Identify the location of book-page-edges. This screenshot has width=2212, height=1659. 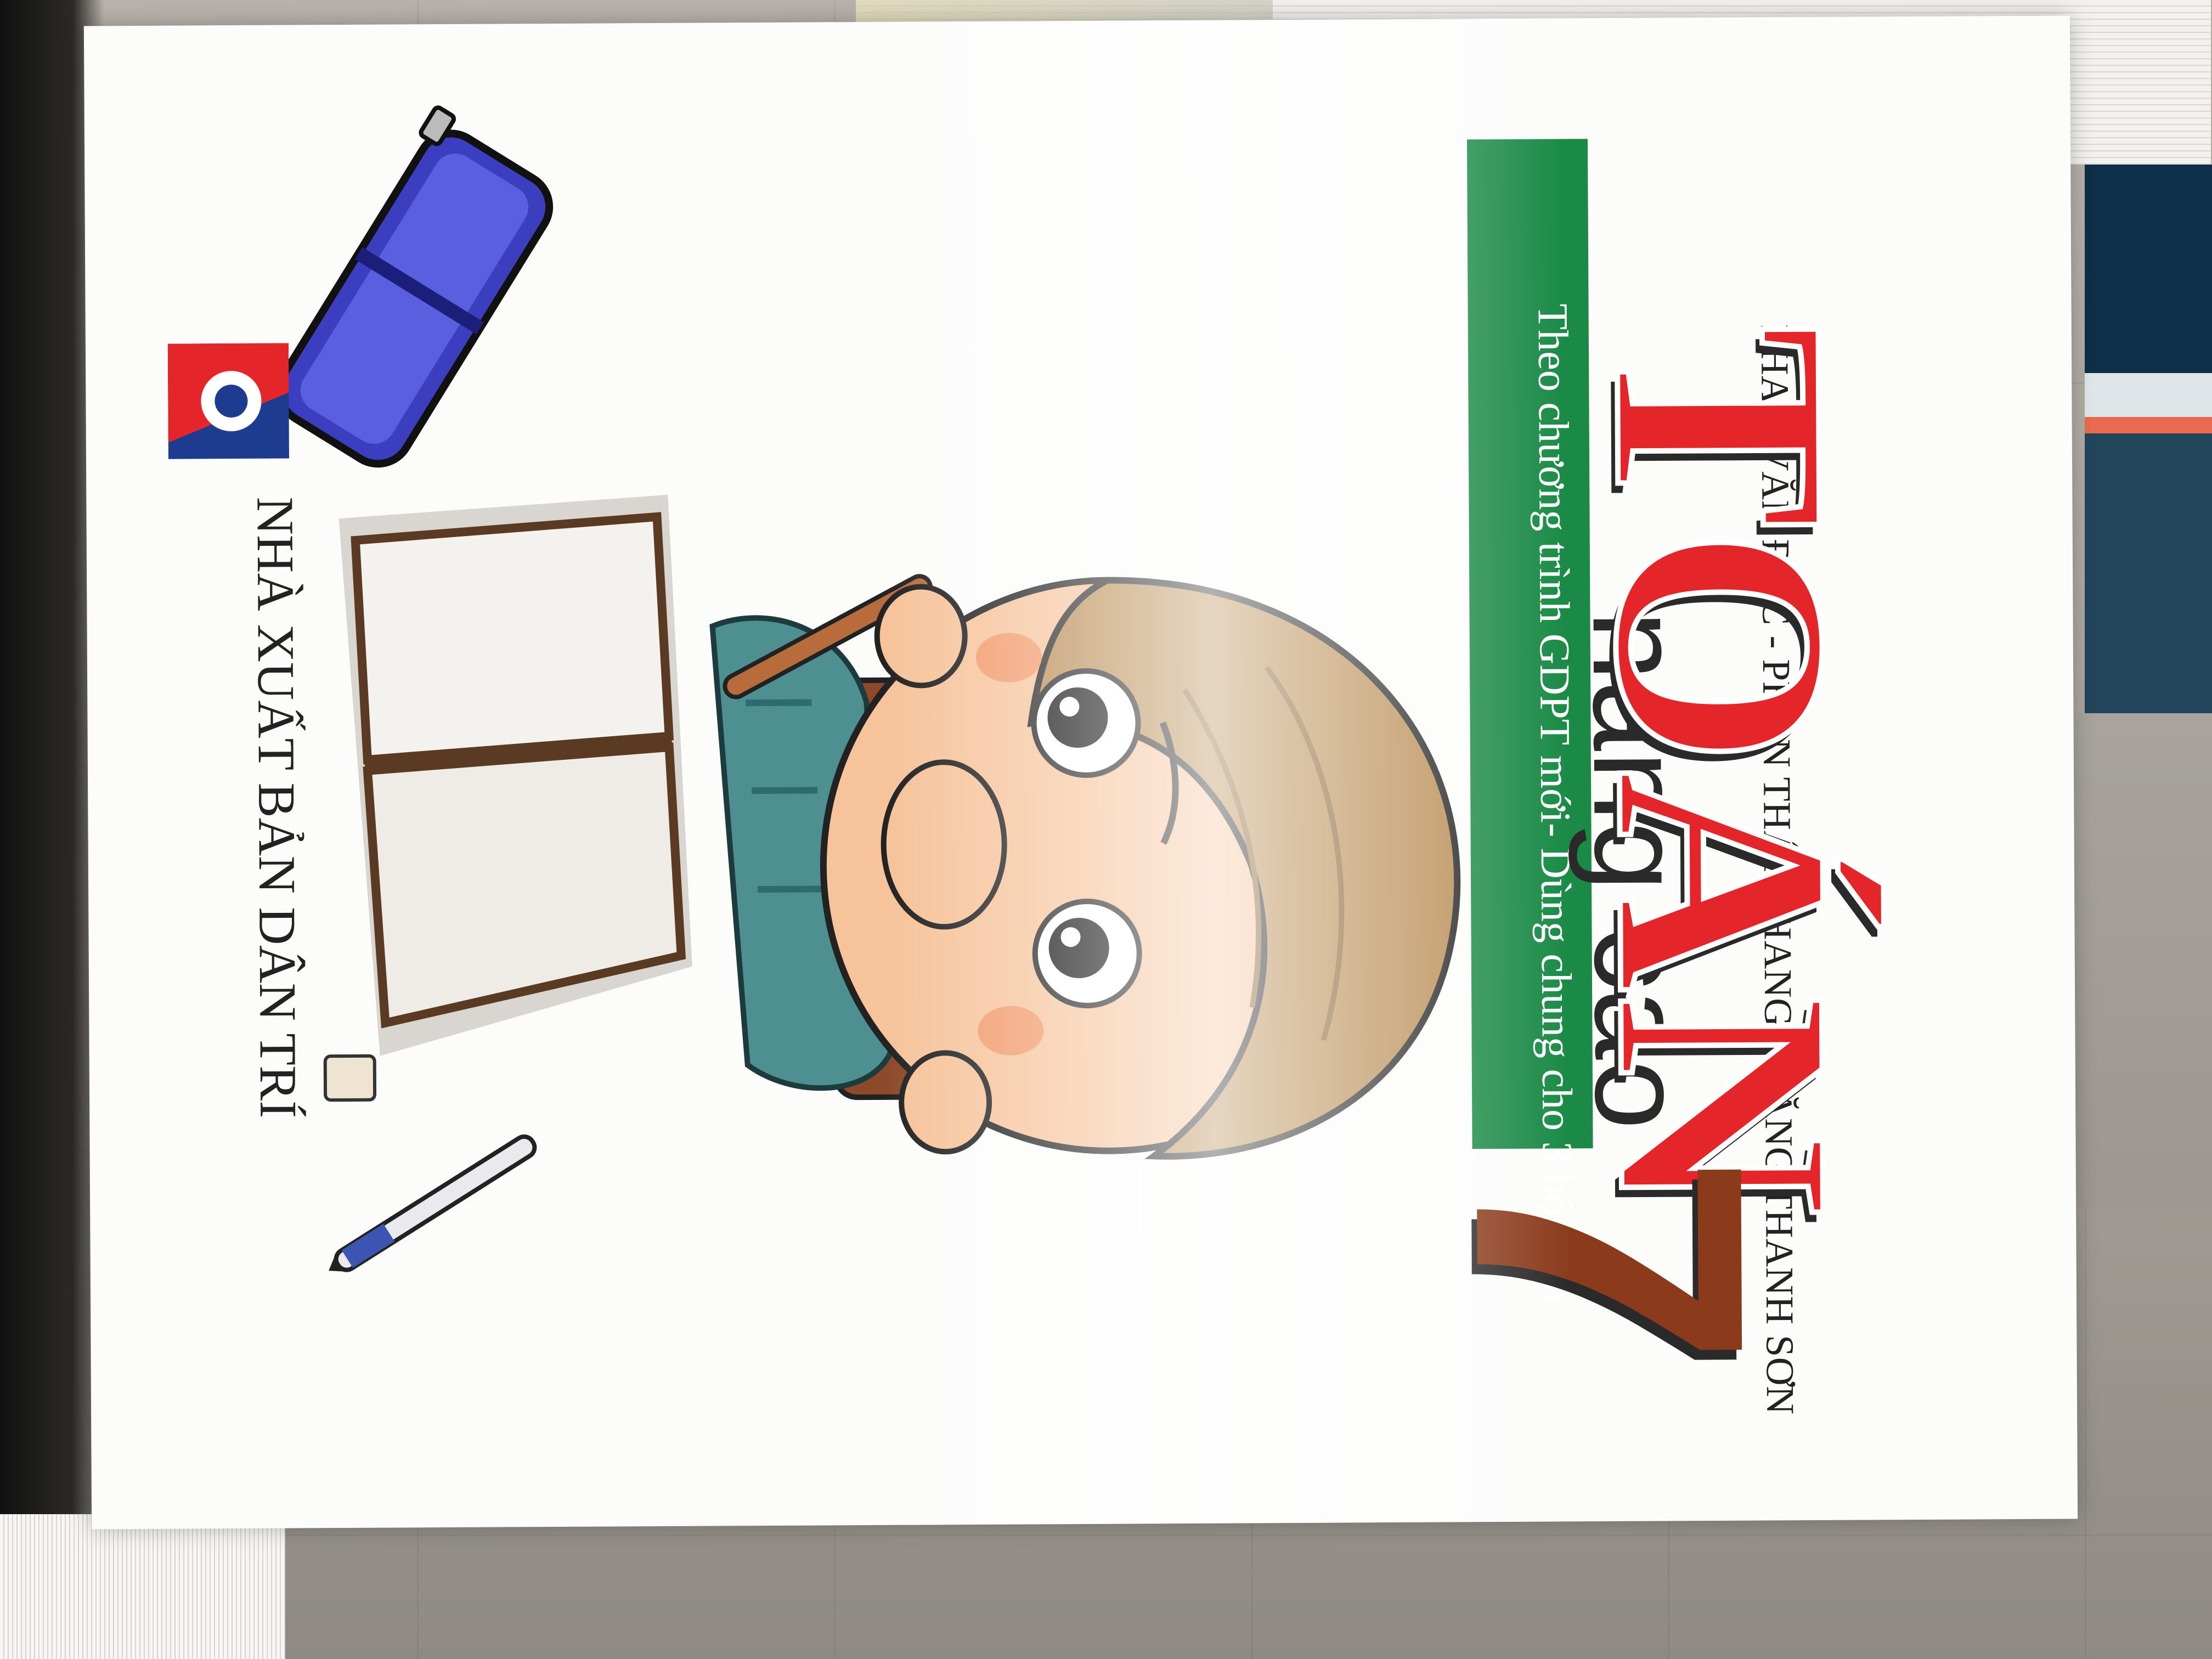
(143, 1586).